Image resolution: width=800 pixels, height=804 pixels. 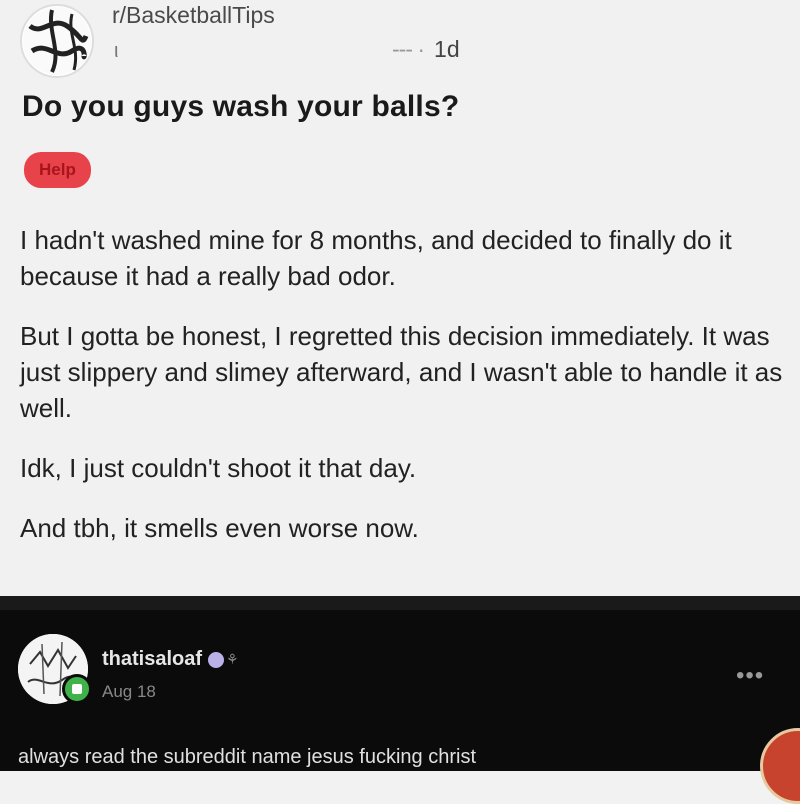 I want to click on user-badge-icon, so click(x=216, y=659).